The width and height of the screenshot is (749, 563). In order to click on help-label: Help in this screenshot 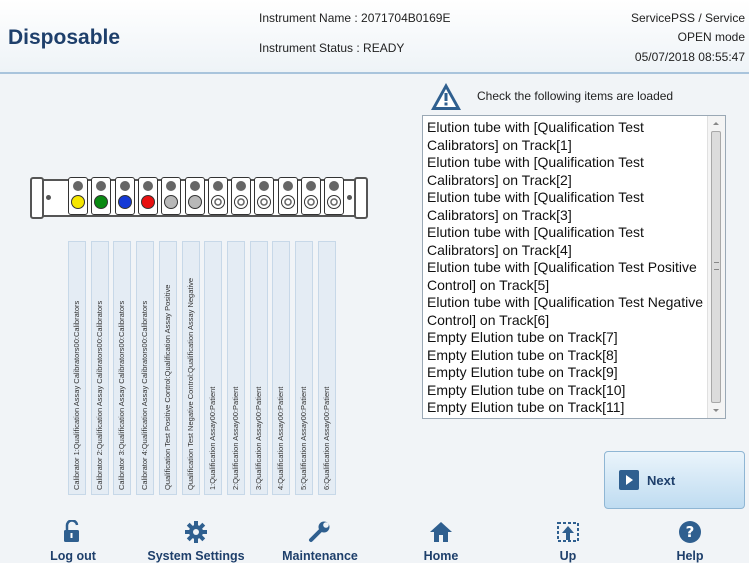, I will do `click(690, 556)`.